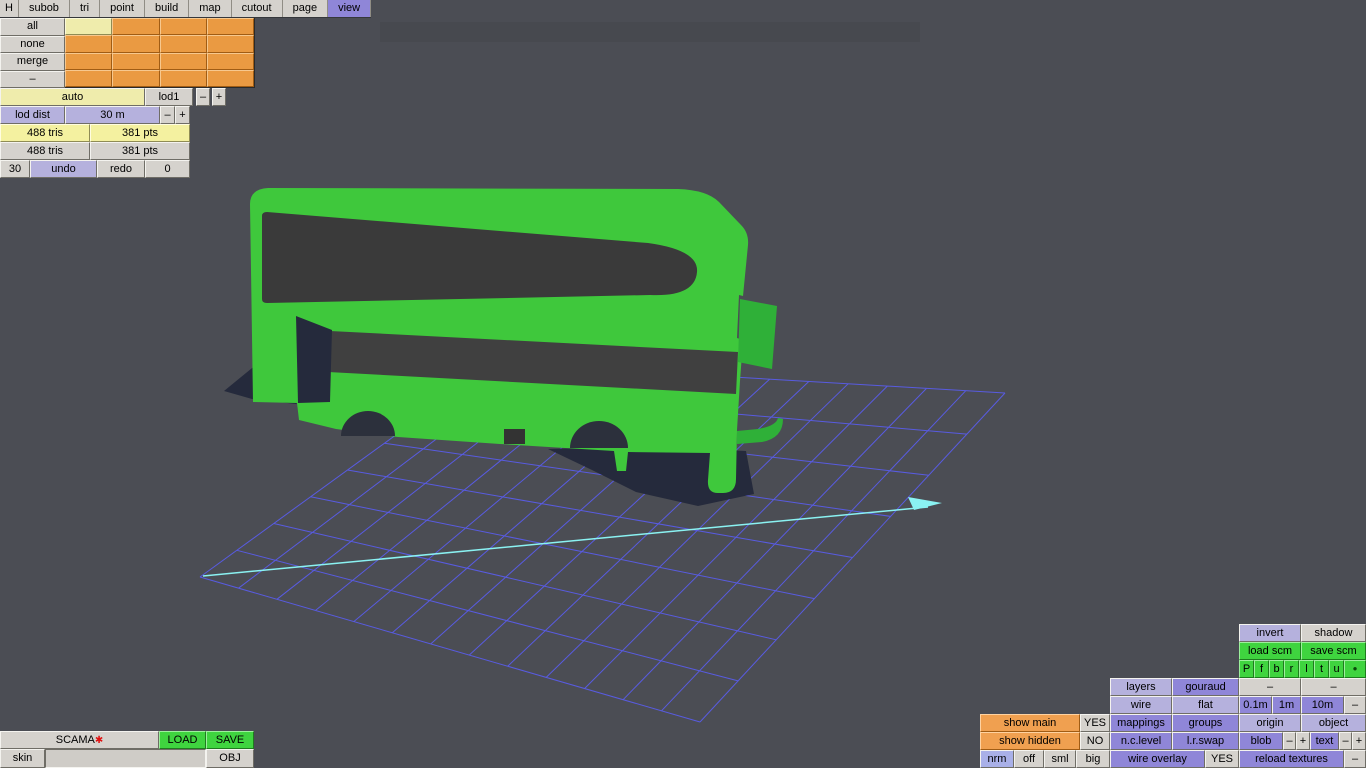 This screenshot has width=1366, height=768. Describe the element at coordinates (1255, 705) in the screenshot. I see `snap-0.1m-button: 0.1m` at that location.